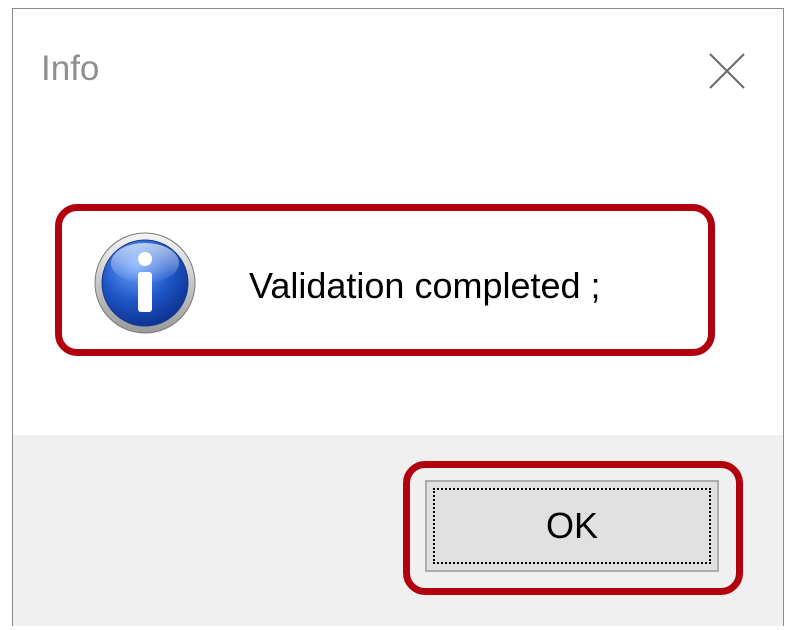 This screenshot has height=630, width=786. I want to click on close-icon, so click(727, 71).